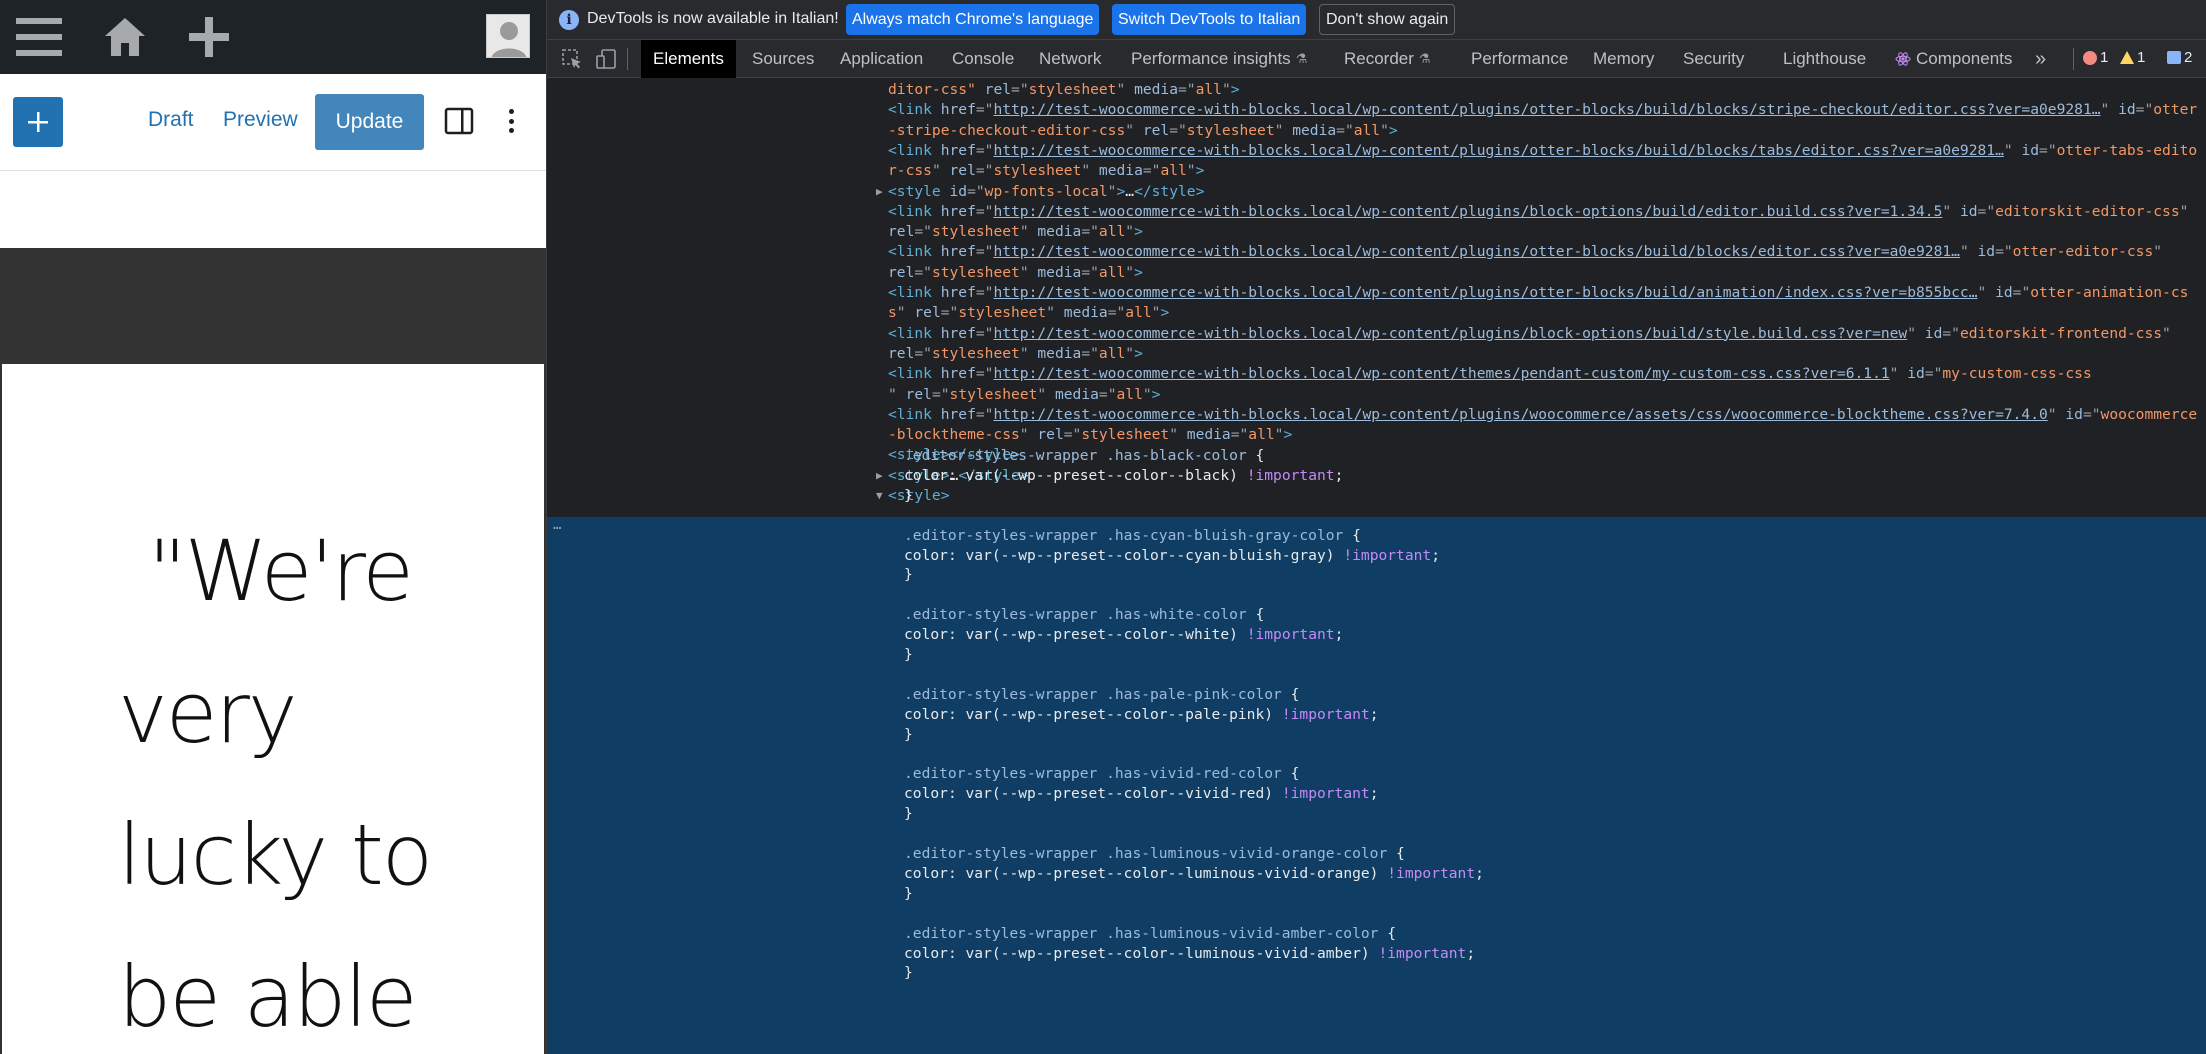  What do you see at coordinates (1376, 313) in the screenshot?
I see `dom-line: s" rel="stylesheet" media="all">` at bounding box center [1376, 313].